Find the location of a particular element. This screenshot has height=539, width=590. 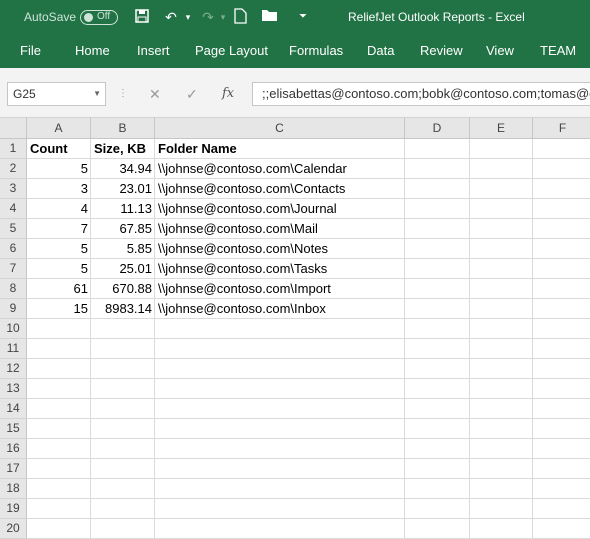

row-header: 4 is located at coordinates (13, 209).